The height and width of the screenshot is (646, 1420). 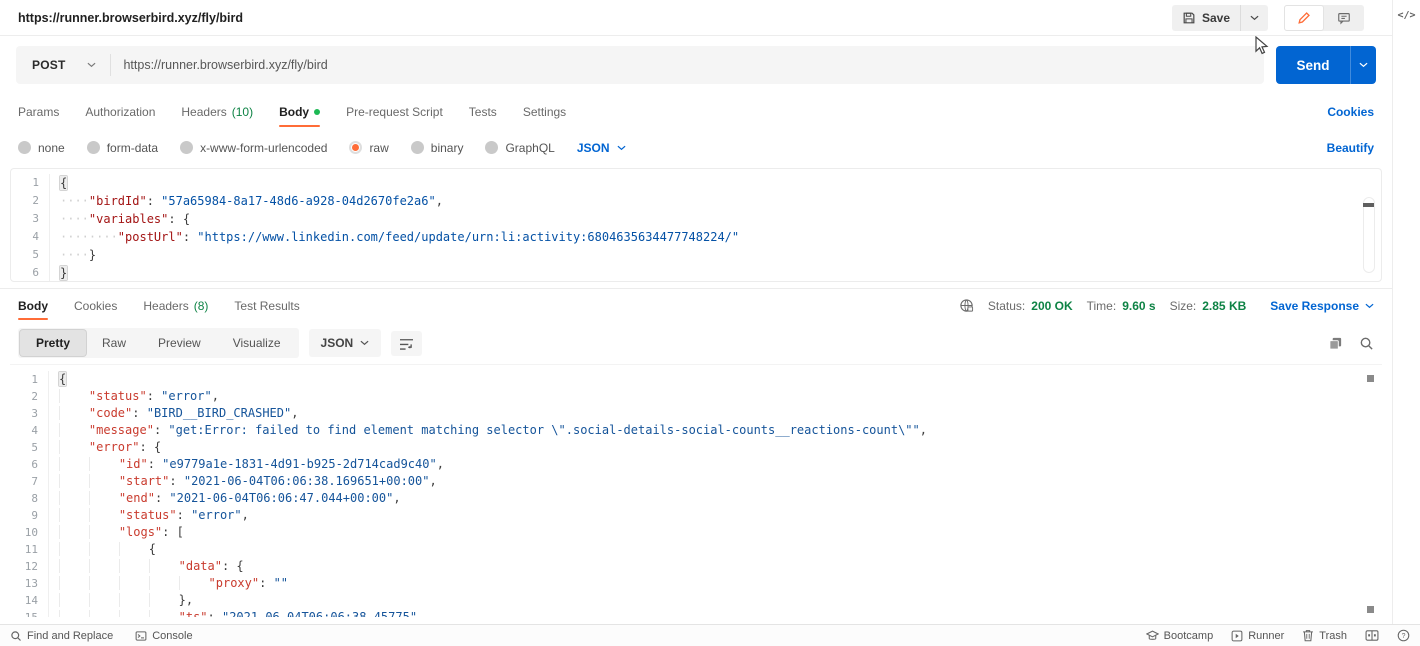 I want to click on response-tab-cookies: Cookies, so click(x=95, y=305).